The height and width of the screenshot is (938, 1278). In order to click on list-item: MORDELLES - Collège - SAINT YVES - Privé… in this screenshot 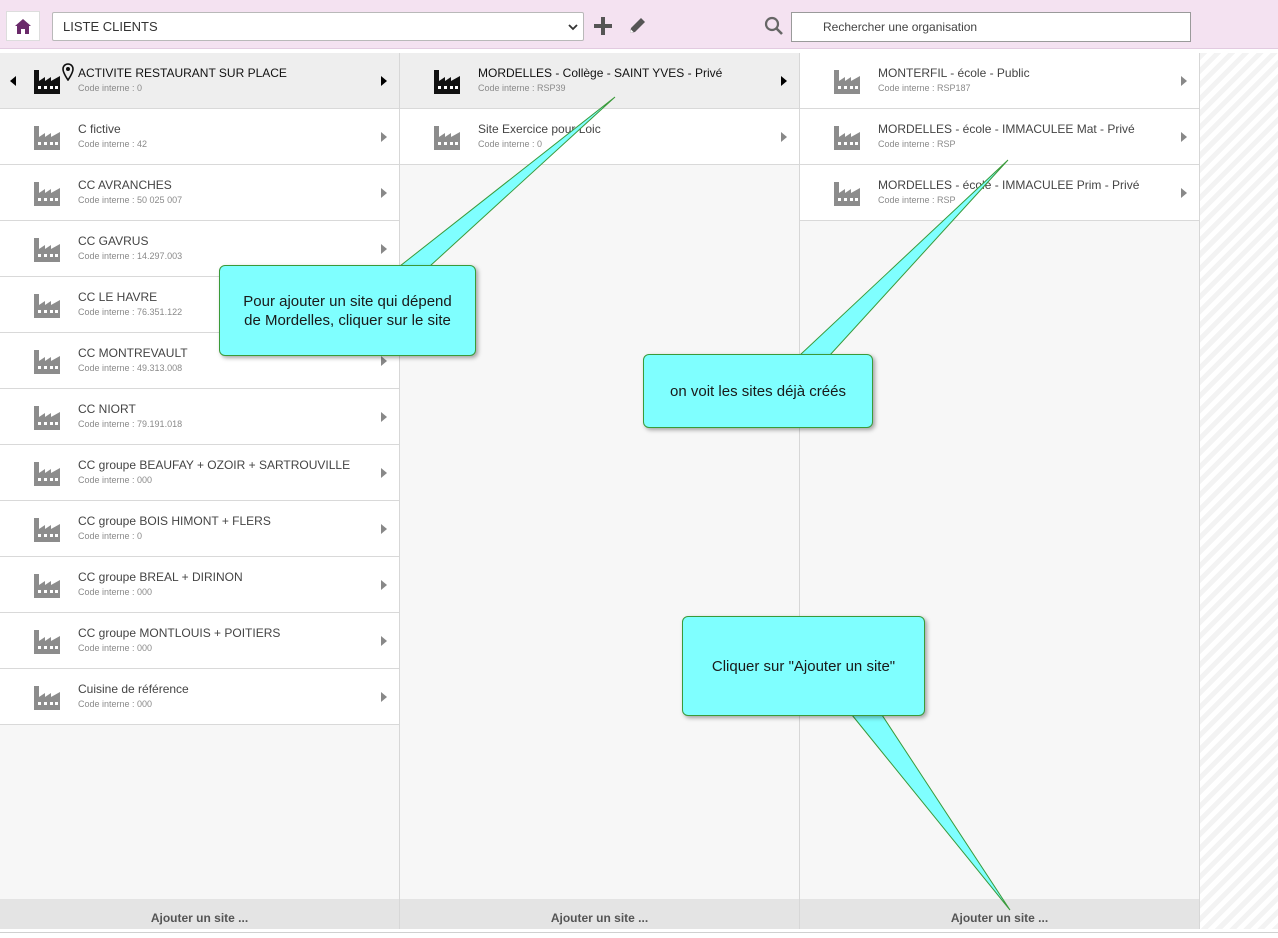, I will do `click(599, 81)`.